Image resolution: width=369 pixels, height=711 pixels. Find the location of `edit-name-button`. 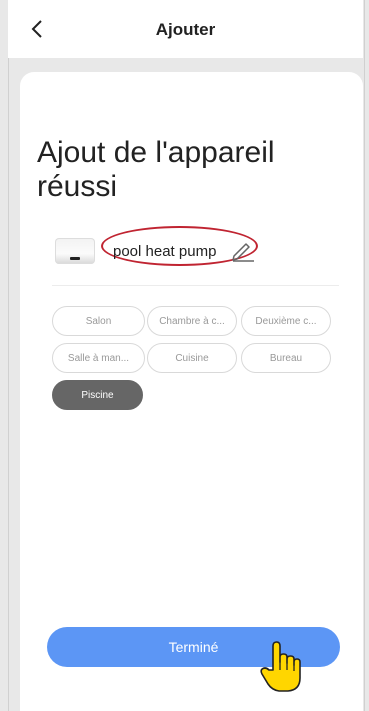

edit-name-button is located at coordinates (242, 250).